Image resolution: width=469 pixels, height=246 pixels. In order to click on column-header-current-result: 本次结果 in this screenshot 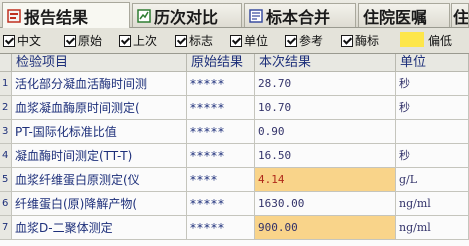, I will do `click(325, 63)`.